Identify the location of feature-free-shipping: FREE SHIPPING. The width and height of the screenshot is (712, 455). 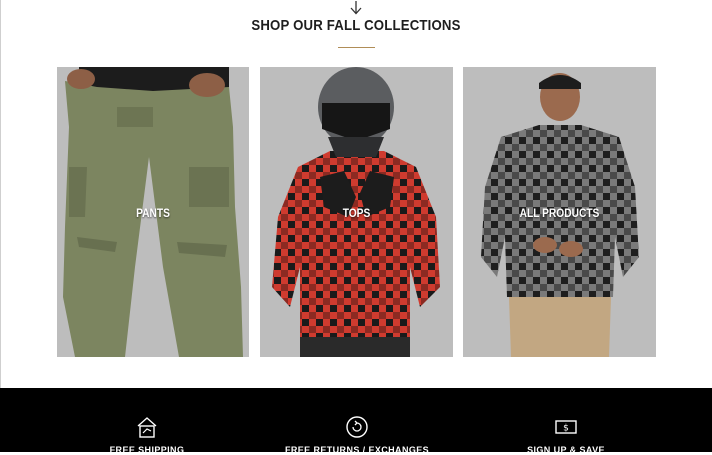
(147, 435).